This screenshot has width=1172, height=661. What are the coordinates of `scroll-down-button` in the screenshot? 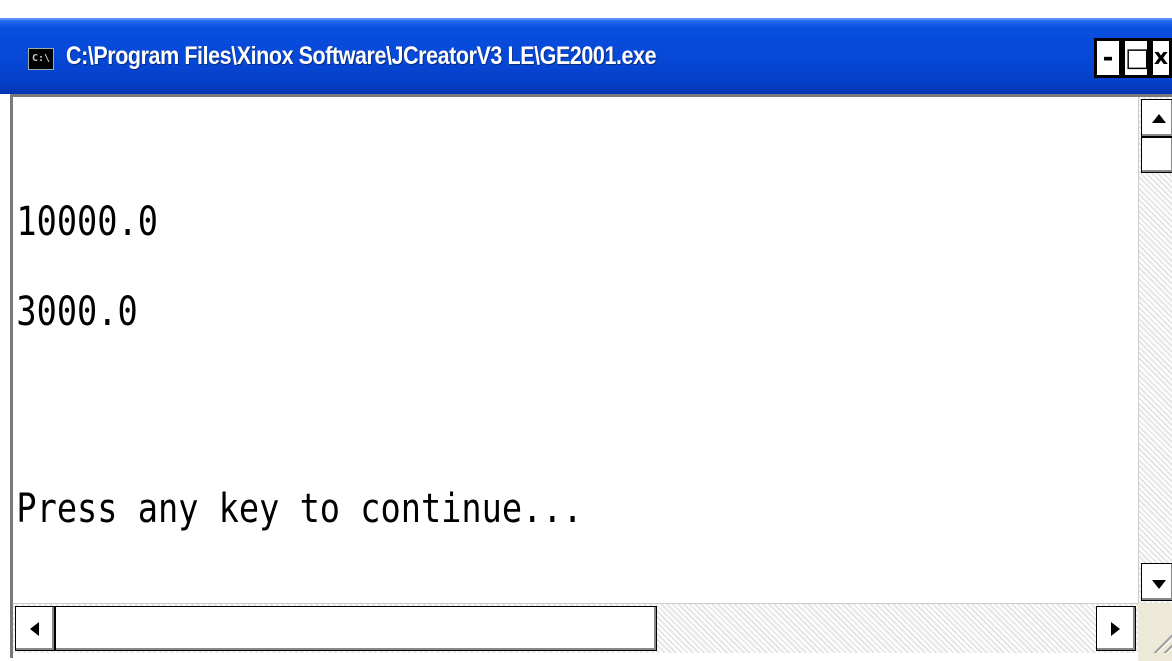 It's located at (1156, 582).